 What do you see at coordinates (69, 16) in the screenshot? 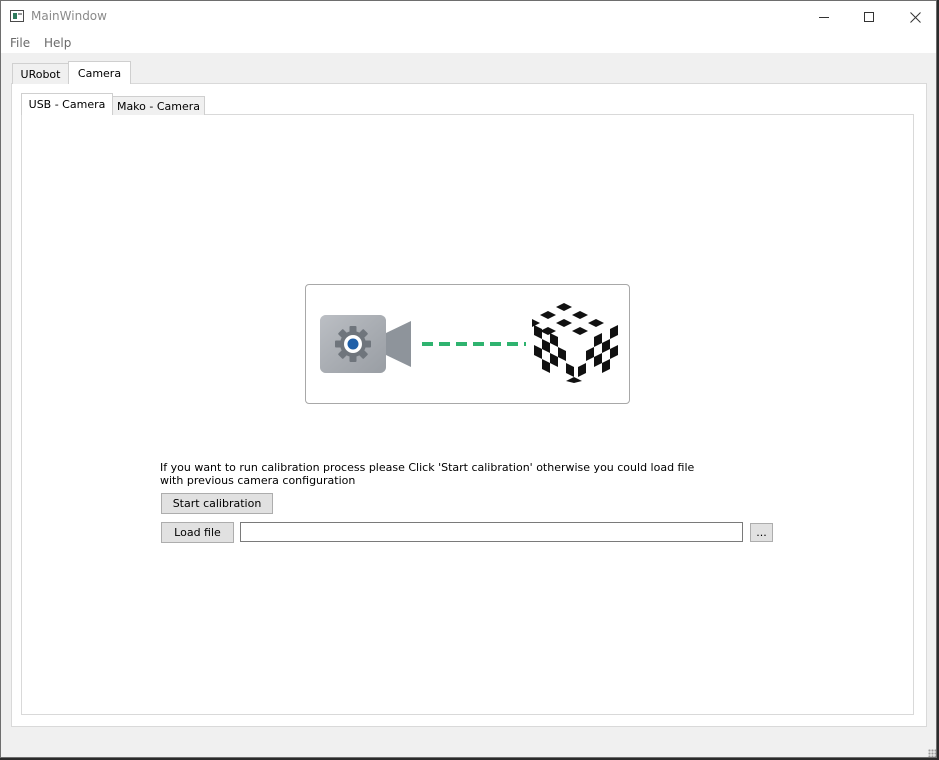
I see `window-title: MainWindow` at bounding box center [69, 16].